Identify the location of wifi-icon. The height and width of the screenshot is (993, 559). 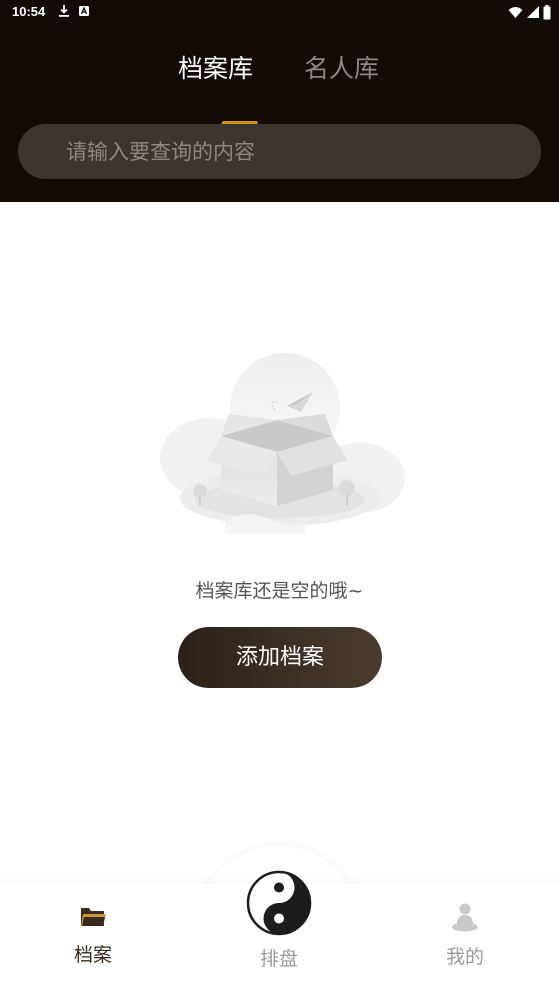
(515, 12).